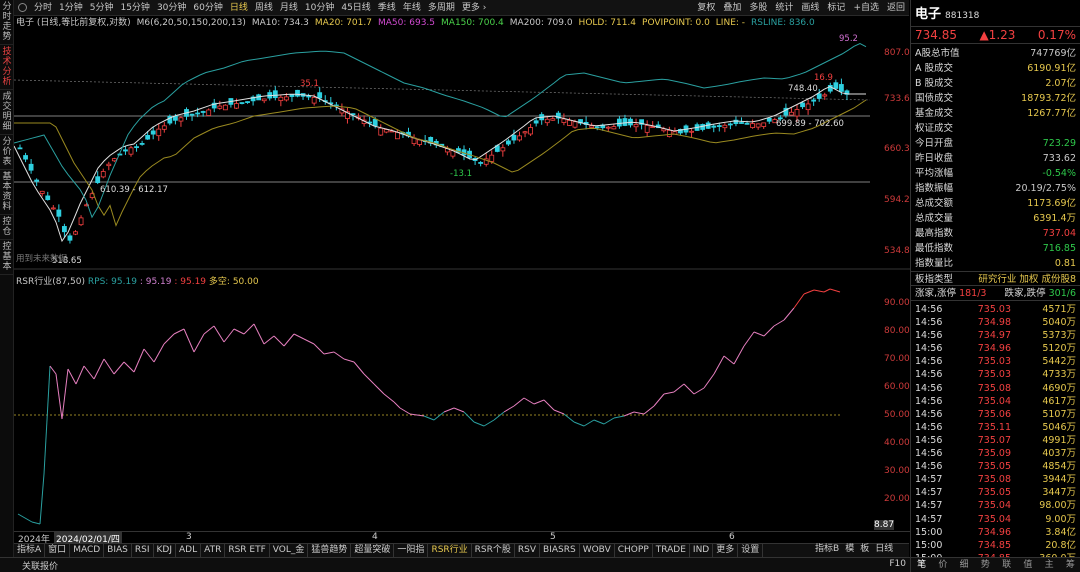 The height and width of the screenshot is (572, 1080). Describe the element at coordinates (373, 550) in the screenshot. I see `indicator-tab-11: 超量突破` at that location.